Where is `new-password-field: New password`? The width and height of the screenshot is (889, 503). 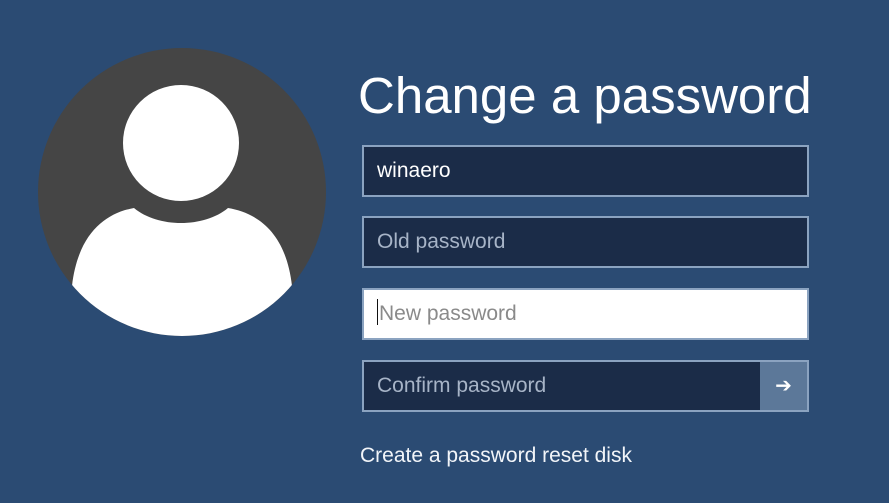
new-password-field: New password is located at coordinates (585, 314).